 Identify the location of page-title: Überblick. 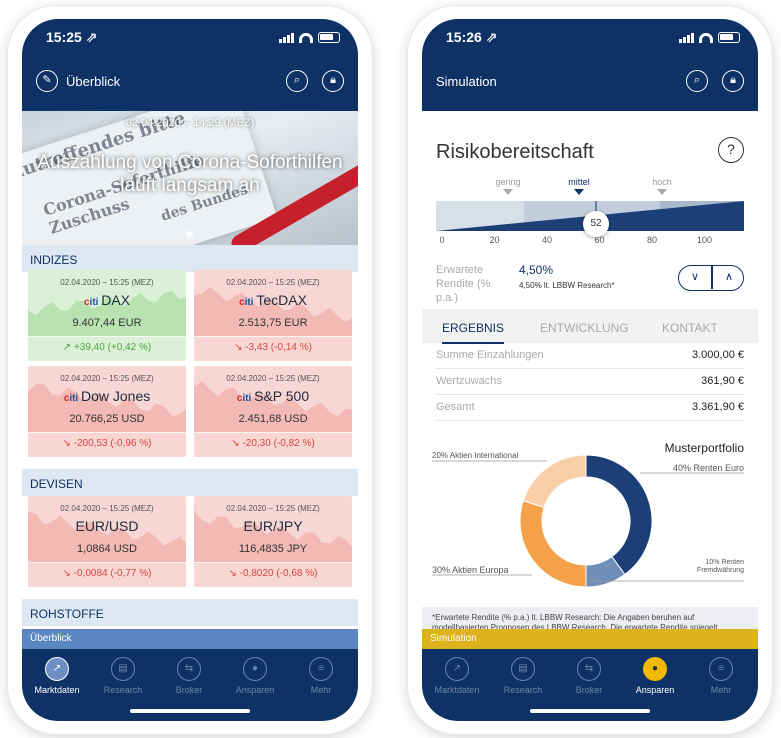
(93, 81).